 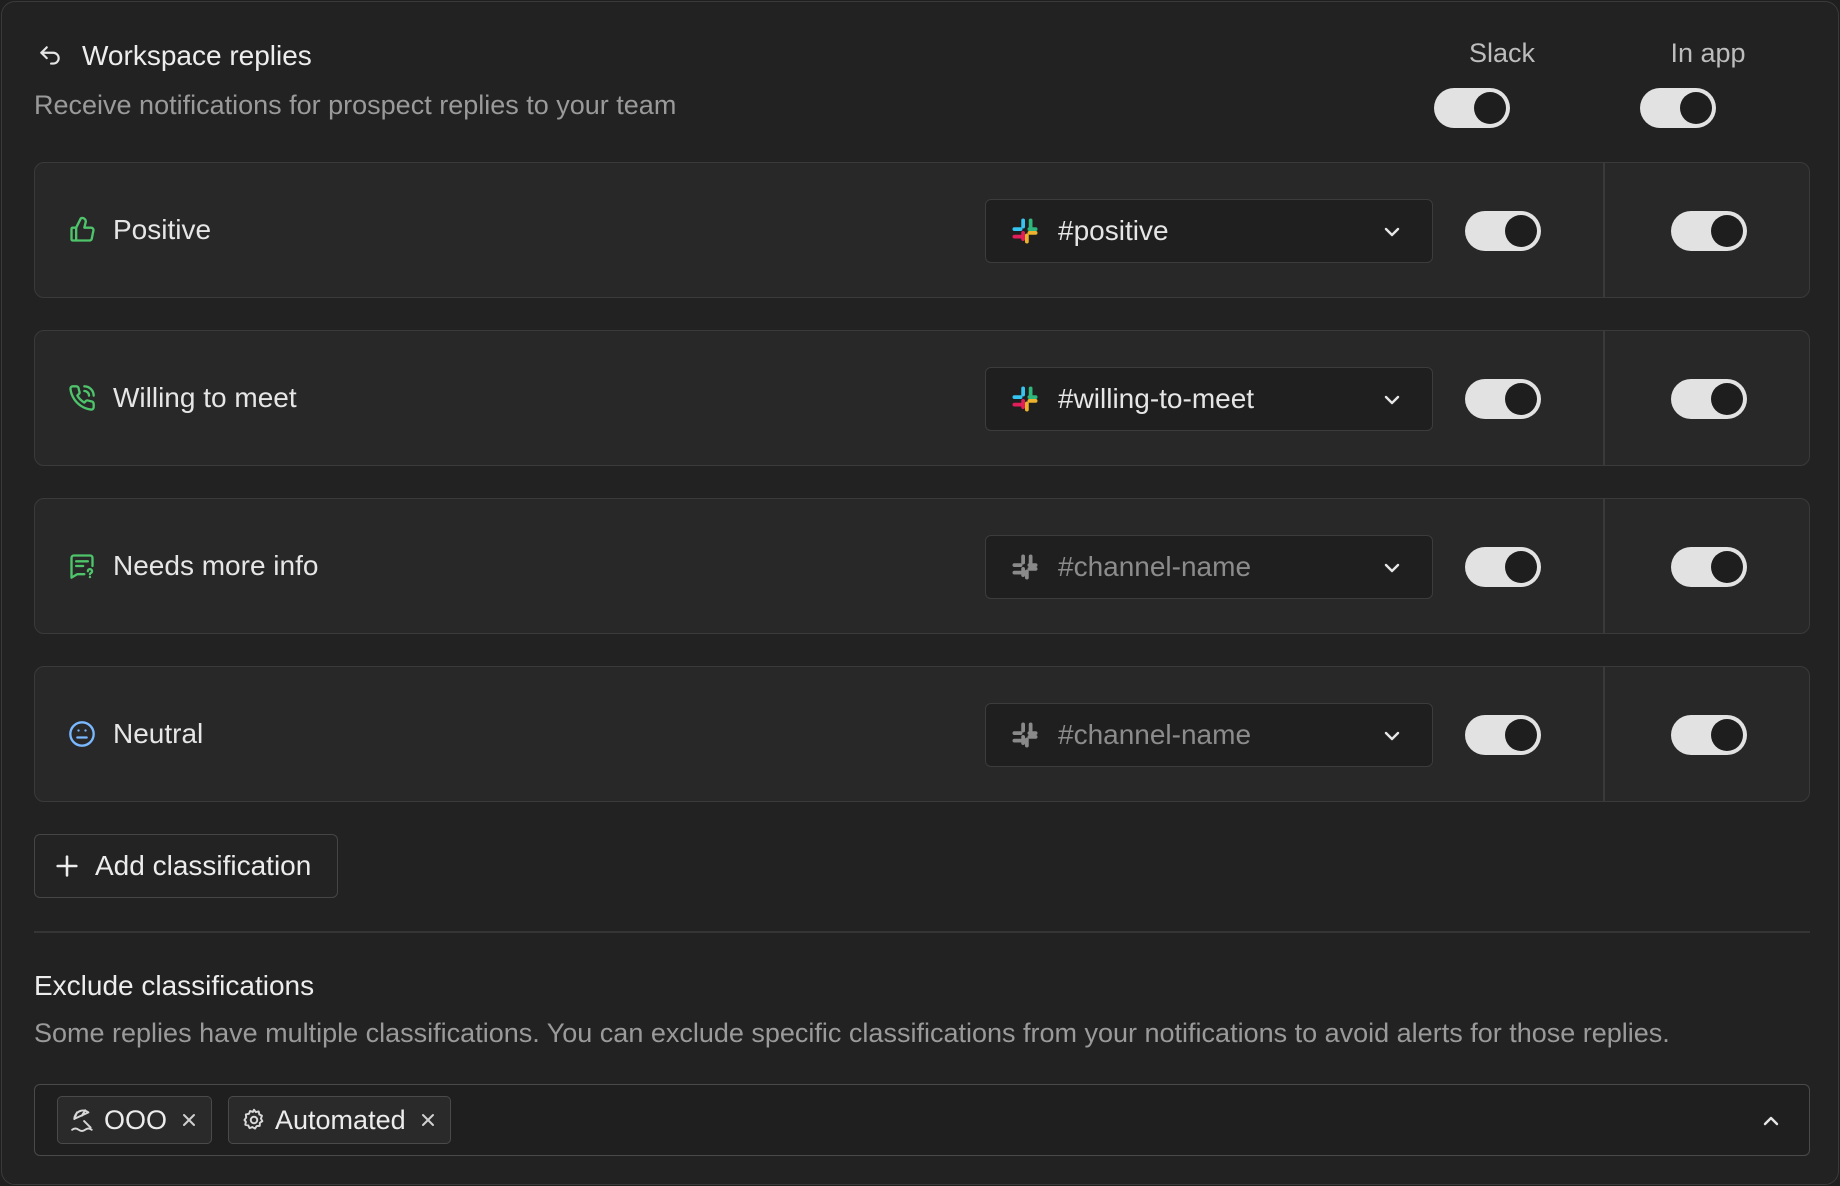 I want to click on neutral-face-icon, so click(x=82, y=734).